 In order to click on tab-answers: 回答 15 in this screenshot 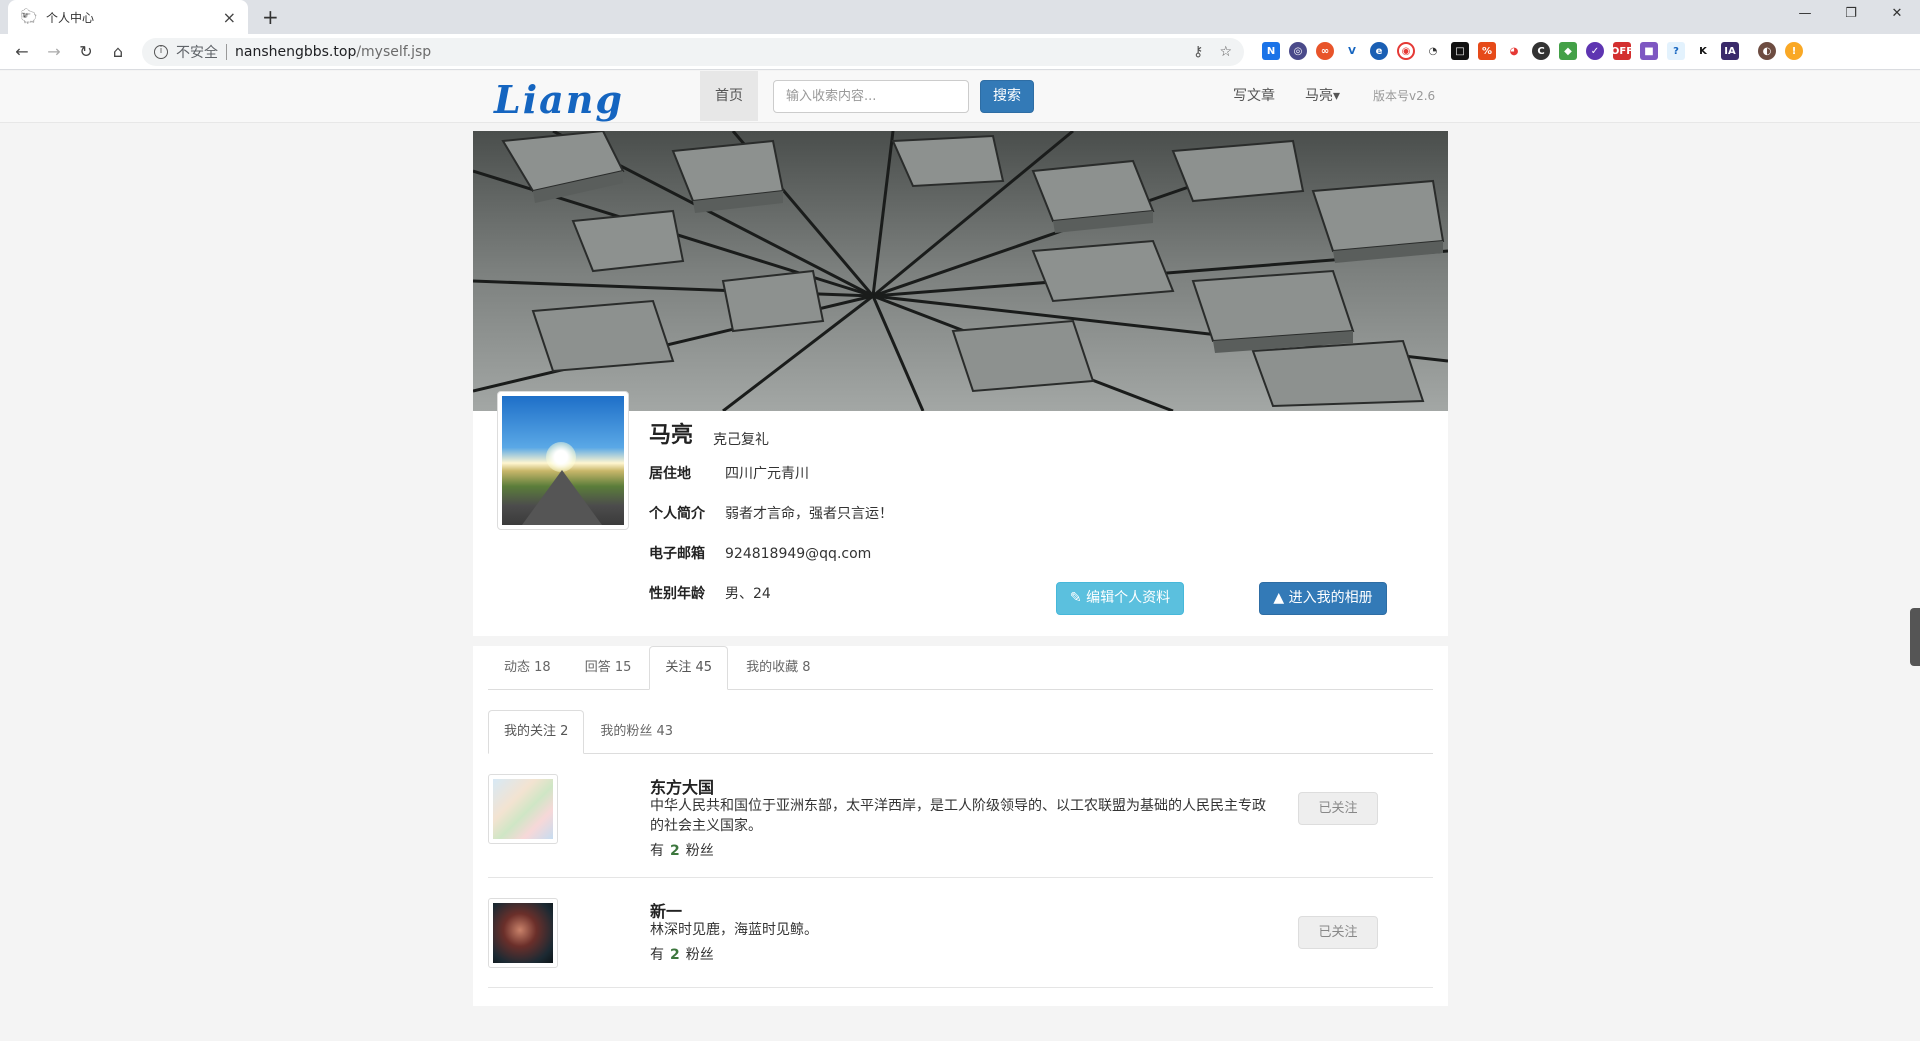, I will do `click(608, 667)`.